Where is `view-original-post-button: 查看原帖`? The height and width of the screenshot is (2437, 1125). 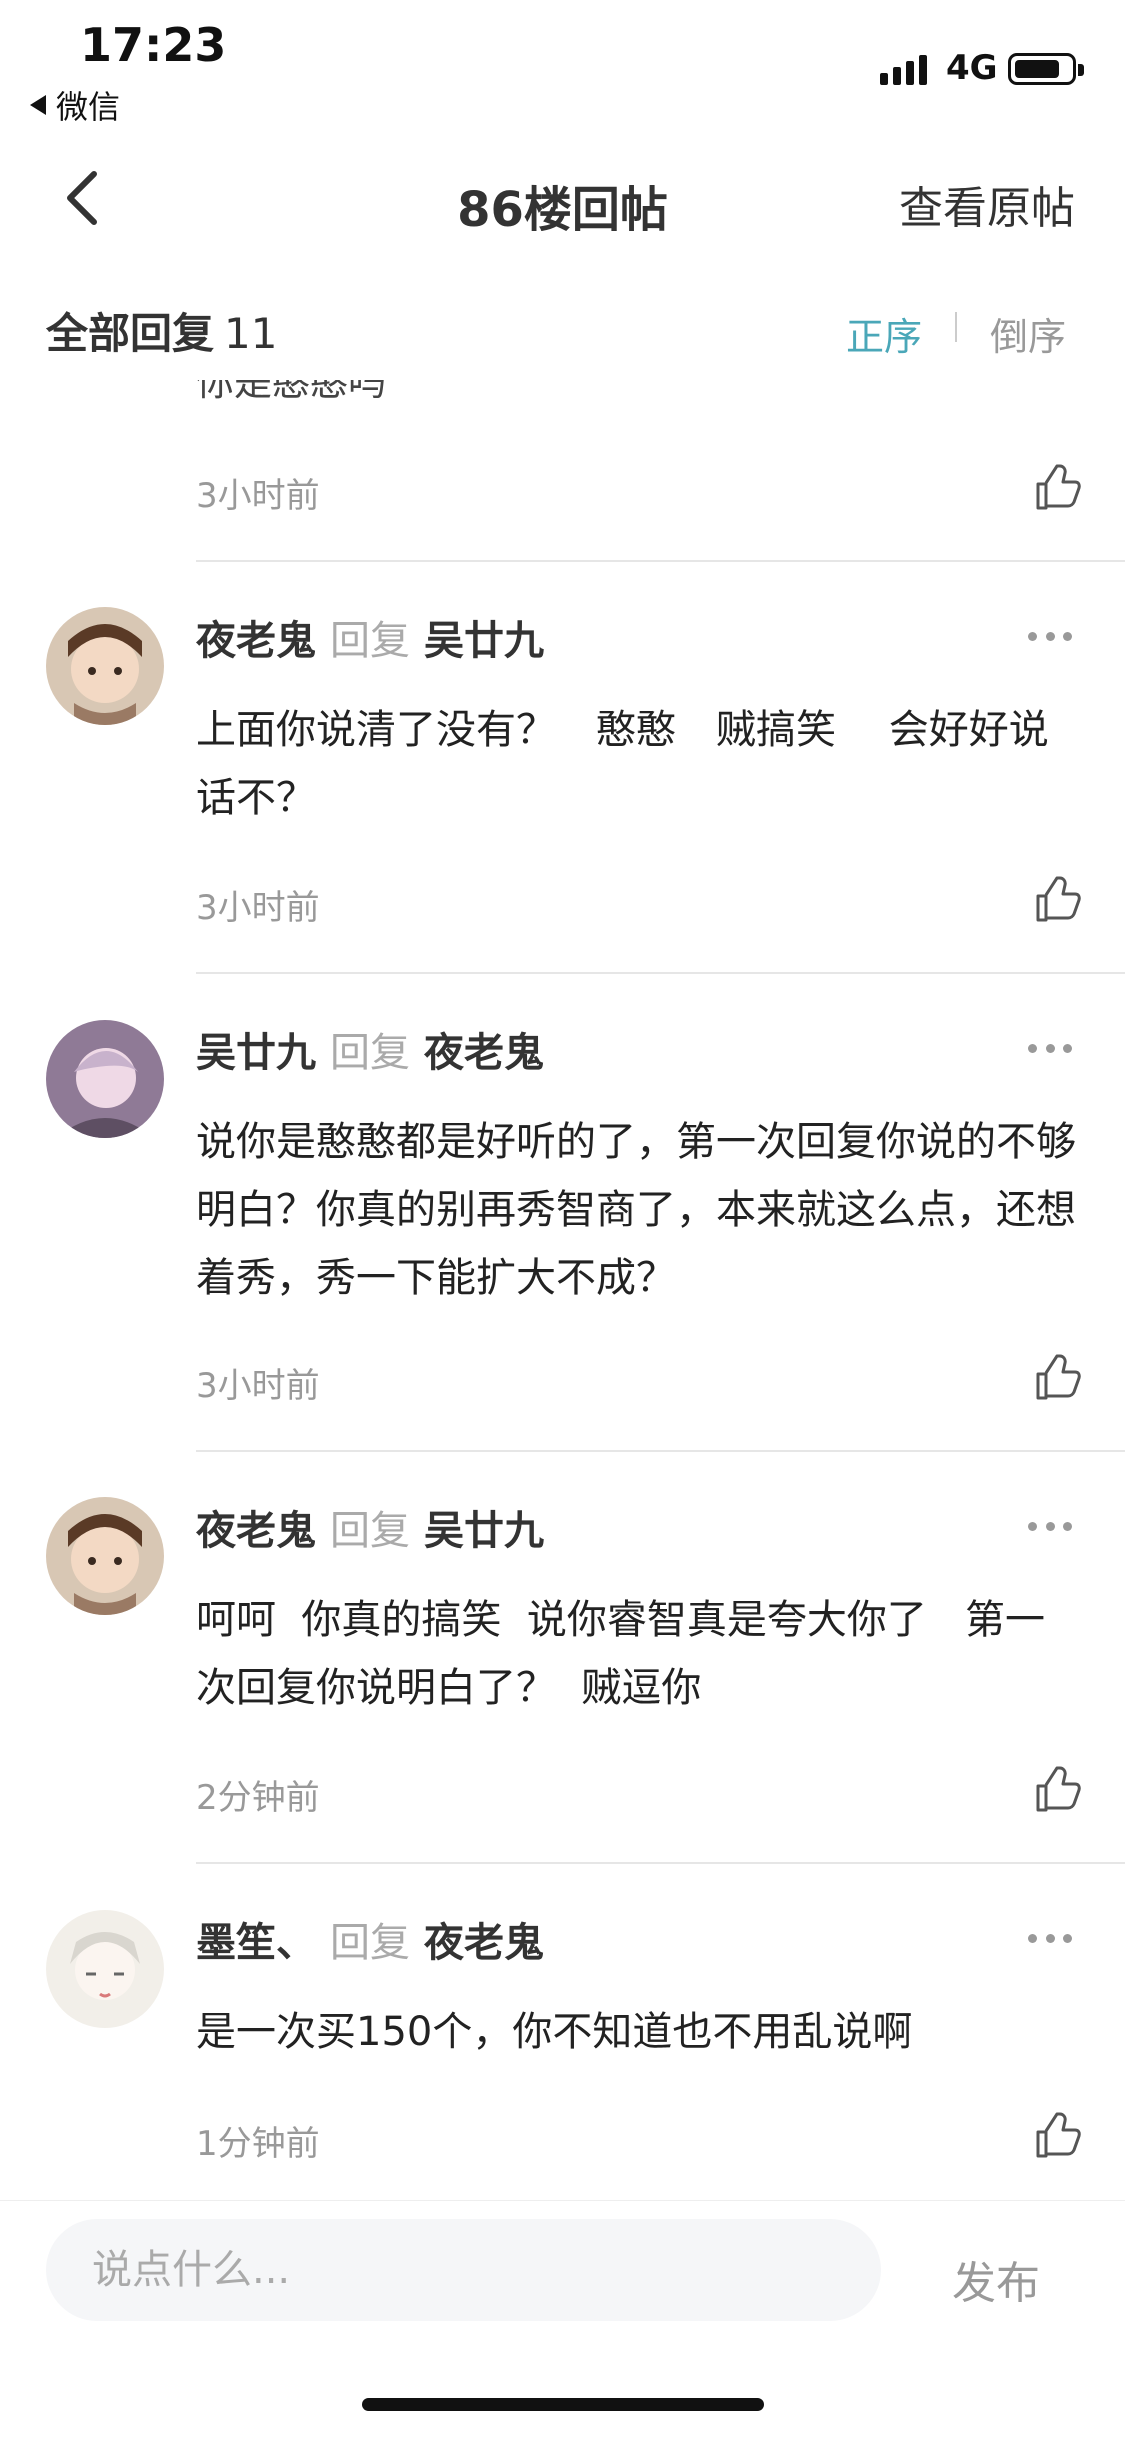
view-original-post-button: 查看原帖 is located at coordinates (987, 204).